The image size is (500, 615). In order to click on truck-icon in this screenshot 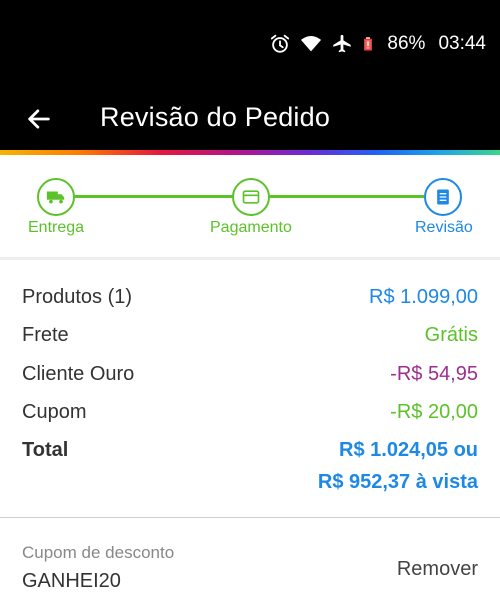, I will do `click(55, 197)`.